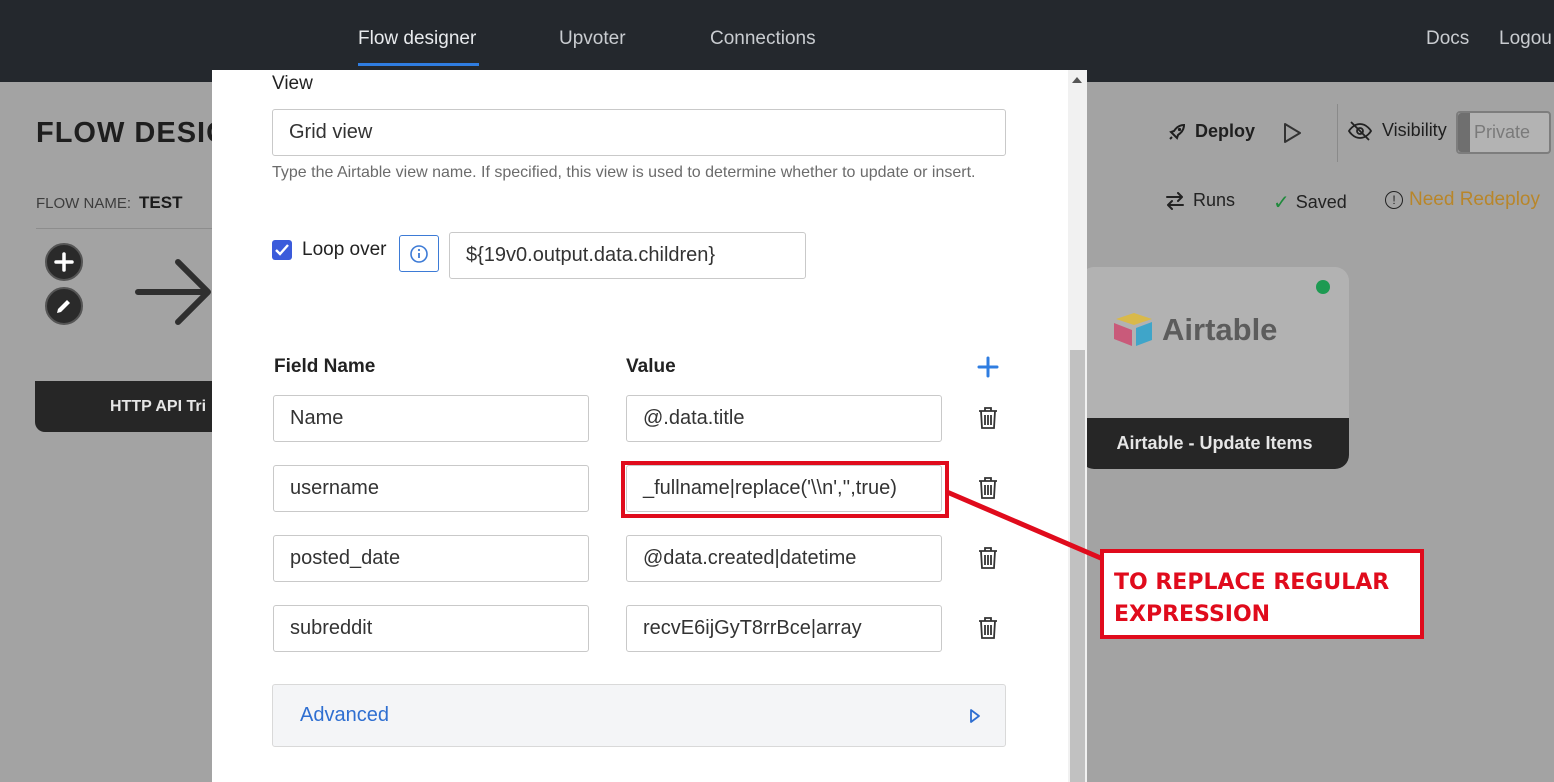 The height and width of the screenshot is (782, 1554). I want to click on swap-arrows-icon, so click(1175, 200).